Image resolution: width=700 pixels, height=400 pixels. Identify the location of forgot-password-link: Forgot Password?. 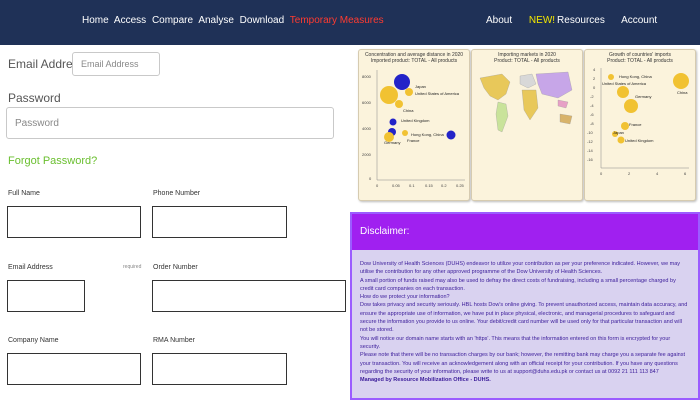
(52, 161).